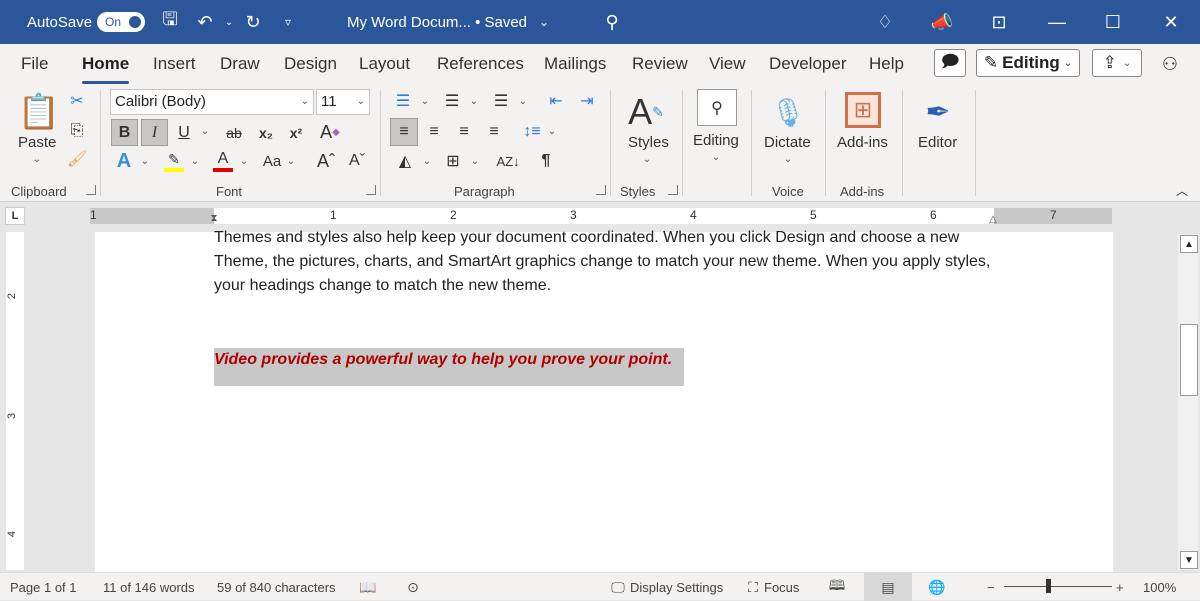  I want to click on font-color-button: A, so click(223, 161).